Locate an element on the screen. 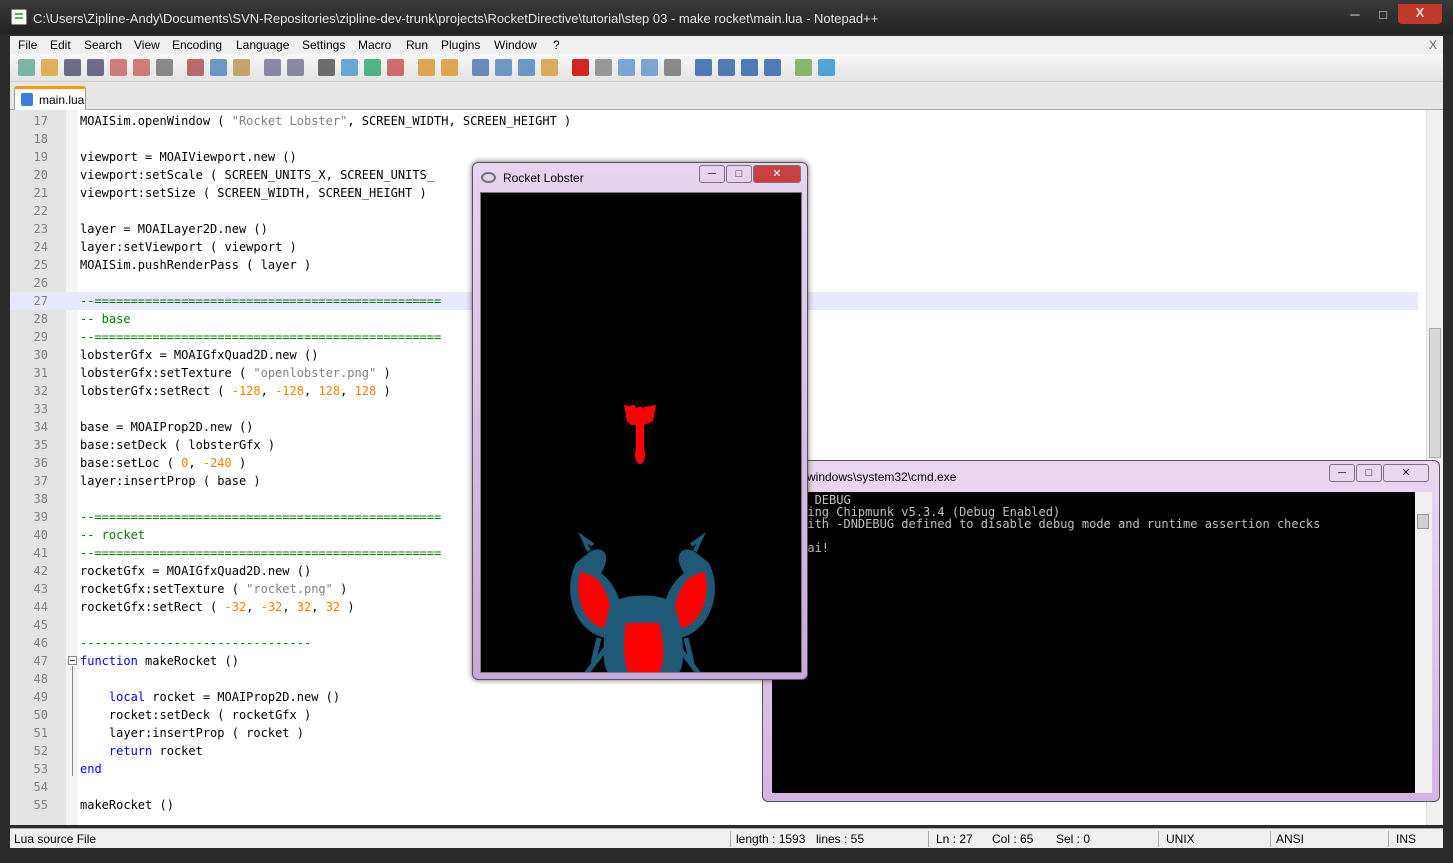 This screenshot has height=863, width=1453. rocket-close-button: ✕ is located at coordinates (777, 174).